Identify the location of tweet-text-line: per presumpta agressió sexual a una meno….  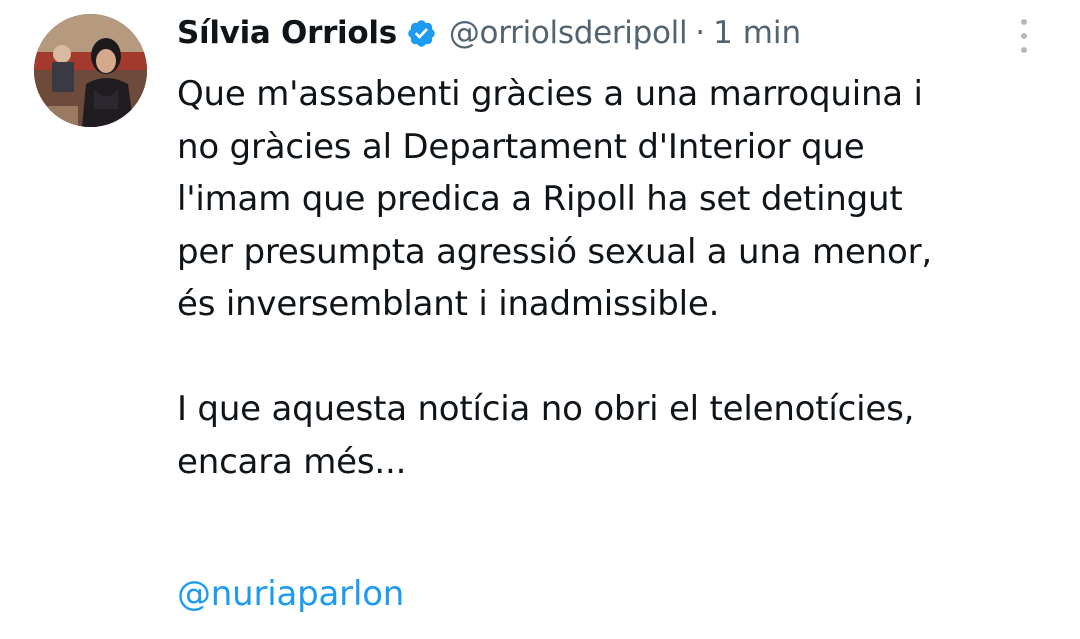
(554, 251).